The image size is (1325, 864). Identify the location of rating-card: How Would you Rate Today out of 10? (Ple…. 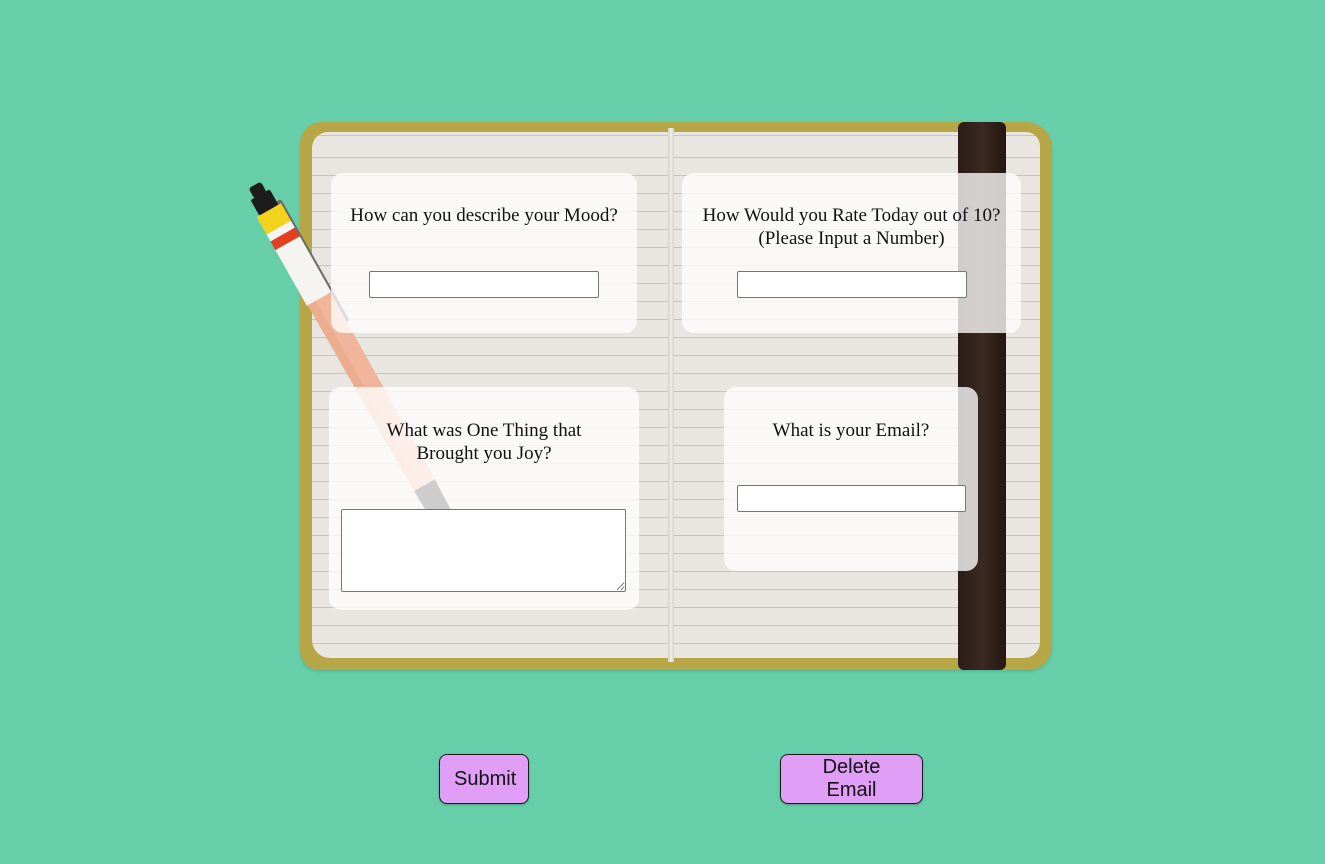
(851, 253).